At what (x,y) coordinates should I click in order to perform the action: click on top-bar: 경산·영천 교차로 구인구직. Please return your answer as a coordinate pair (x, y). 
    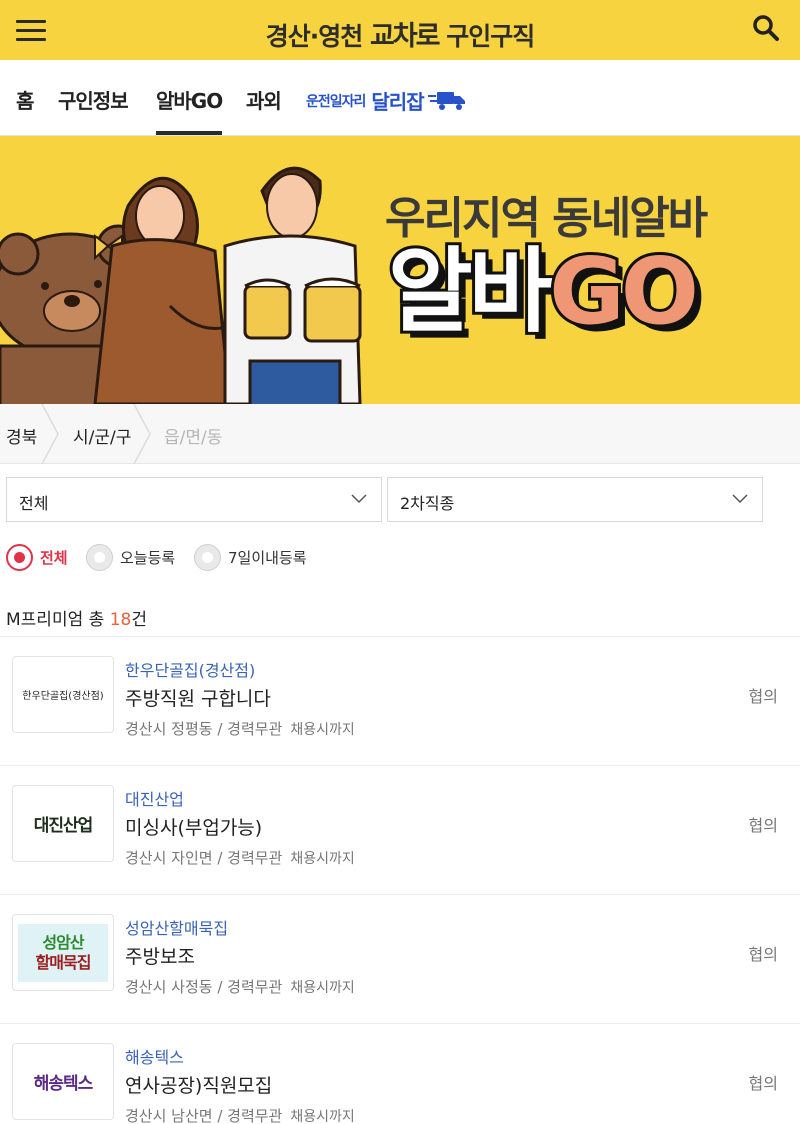
    Looking at the image, I should click on (400, 30).